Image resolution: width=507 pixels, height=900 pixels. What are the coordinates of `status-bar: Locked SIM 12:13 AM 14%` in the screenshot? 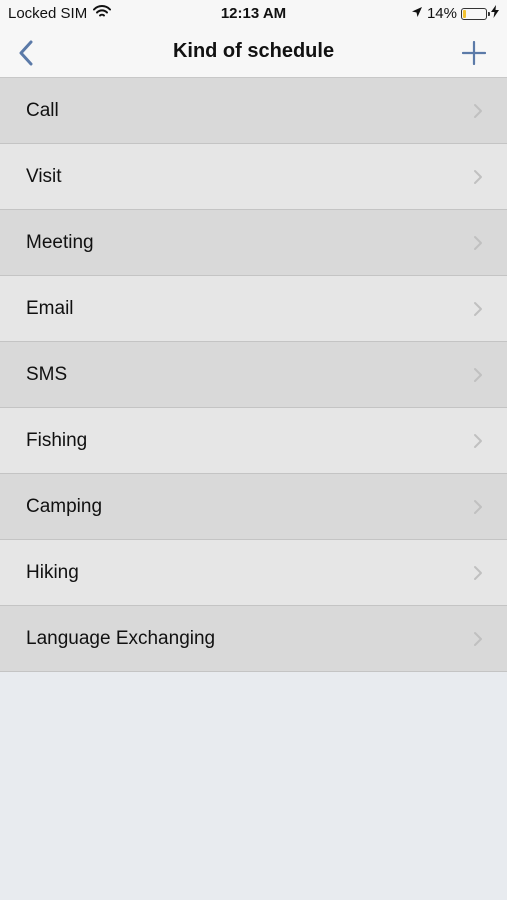 It's located at (253, 14).